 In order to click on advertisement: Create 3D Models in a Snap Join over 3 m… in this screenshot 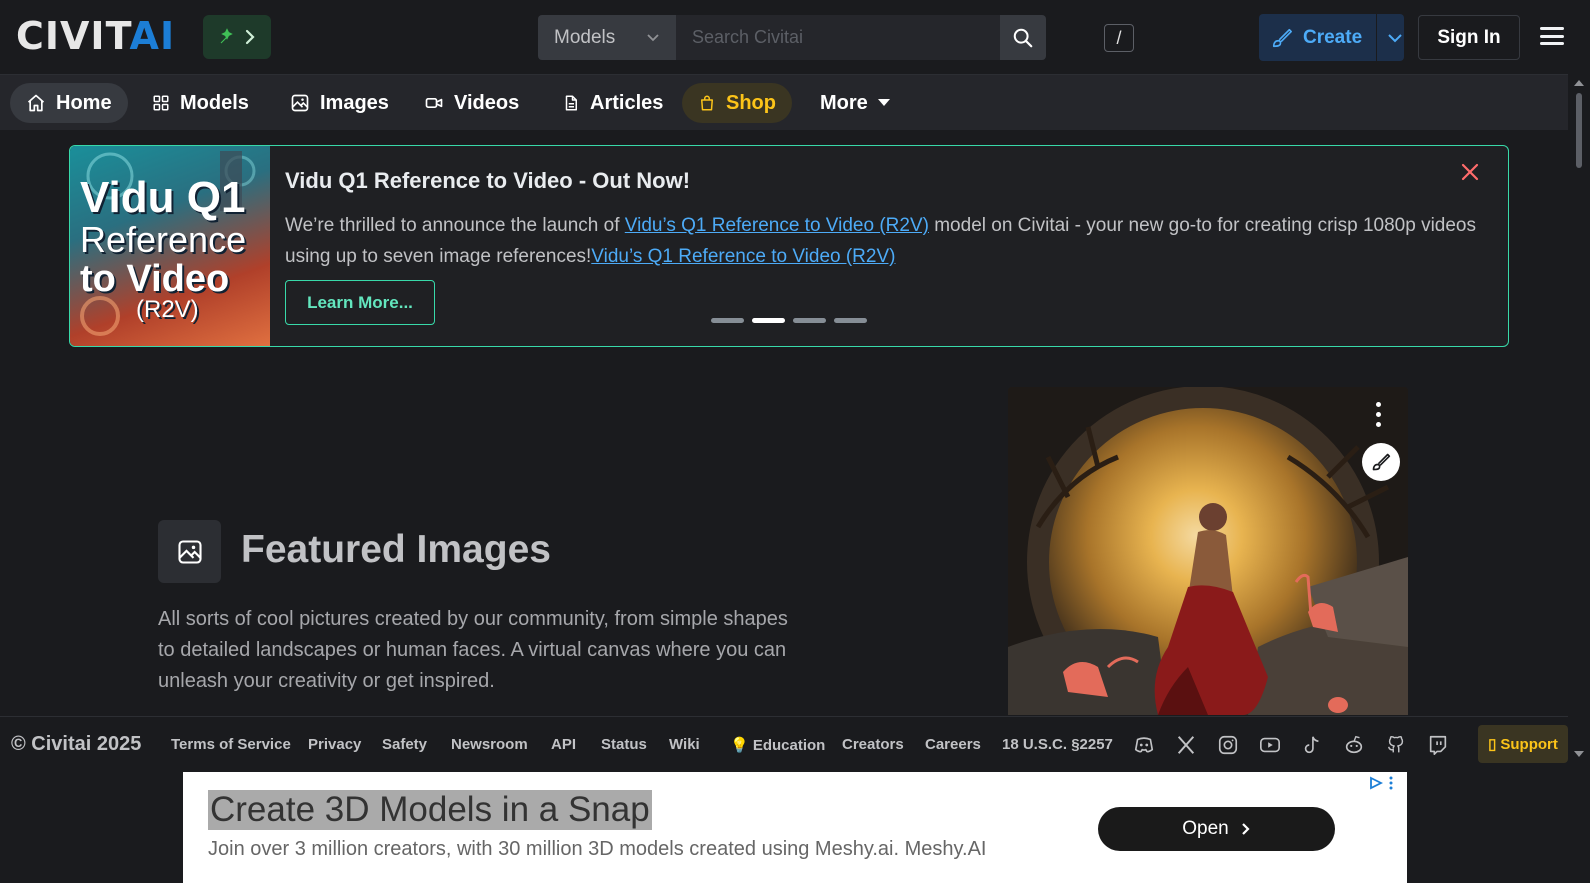, I will do `click(795, 827)`.